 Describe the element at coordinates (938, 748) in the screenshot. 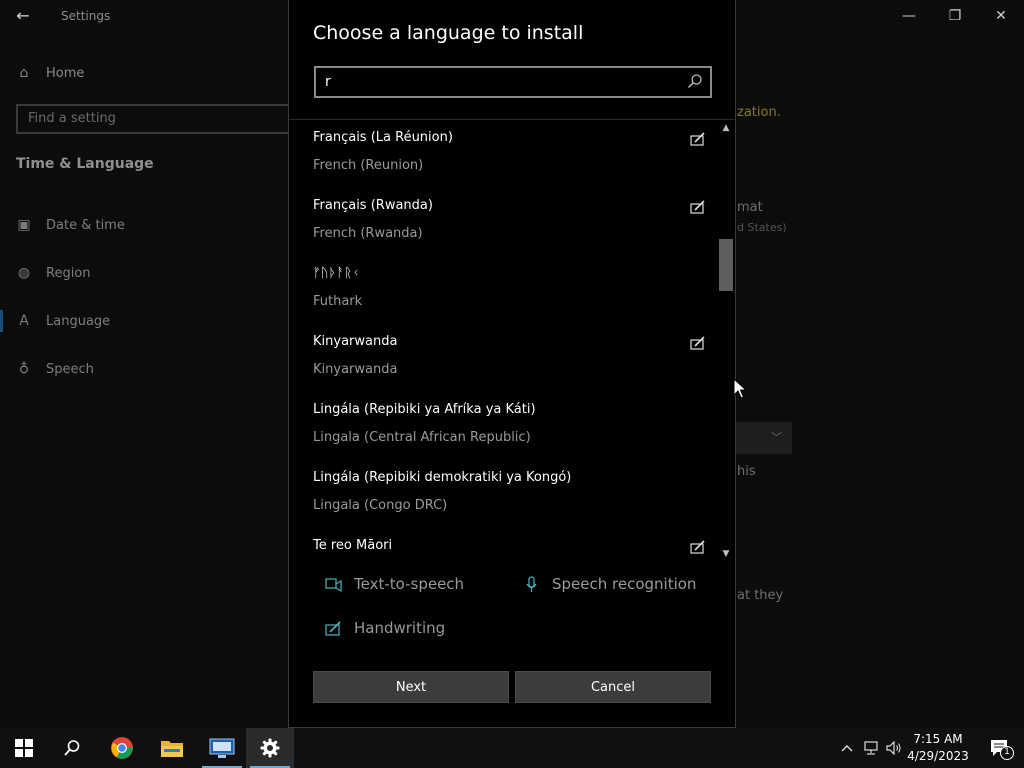

I see `taskbar-clock: 7:15 AM 4/29/2023` at that location.